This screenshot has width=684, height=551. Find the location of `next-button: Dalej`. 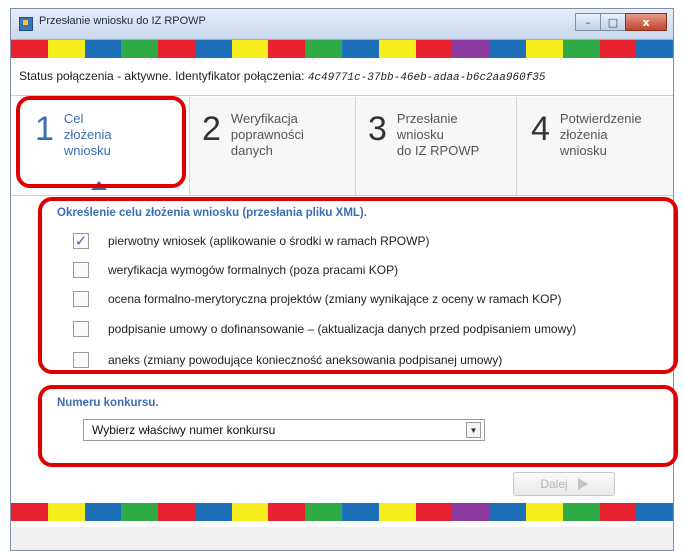

next-button: Dalej is located at coordinates (564, 484).